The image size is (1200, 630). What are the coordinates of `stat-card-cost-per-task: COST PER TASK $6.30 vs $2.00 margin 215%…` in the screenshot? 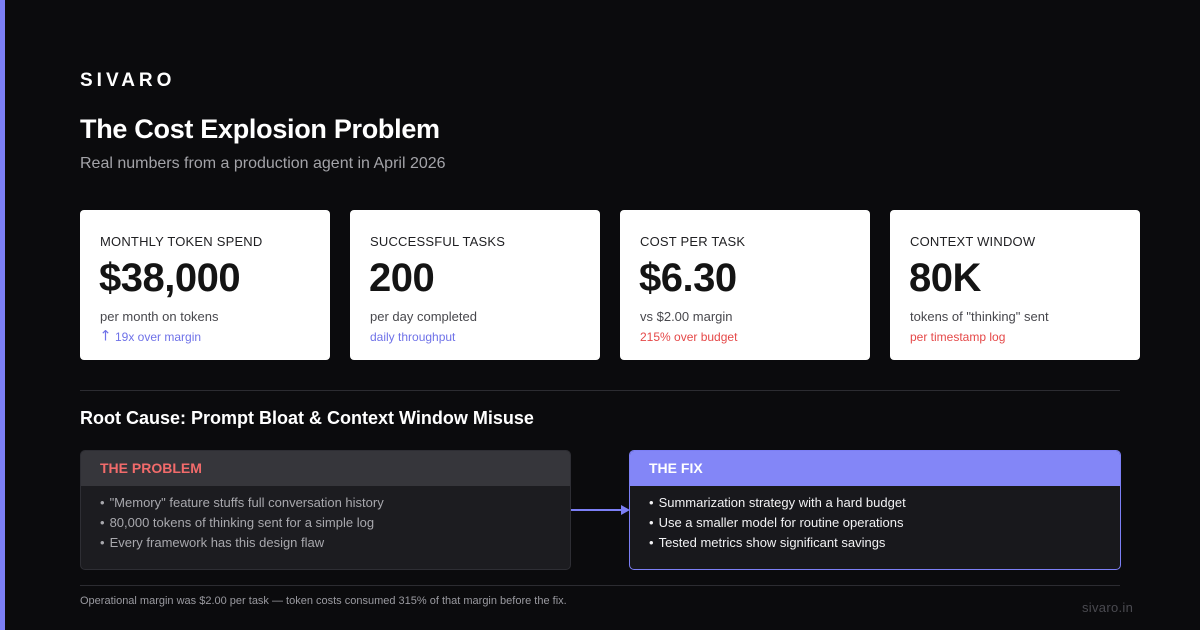 It's located at (745, 285).